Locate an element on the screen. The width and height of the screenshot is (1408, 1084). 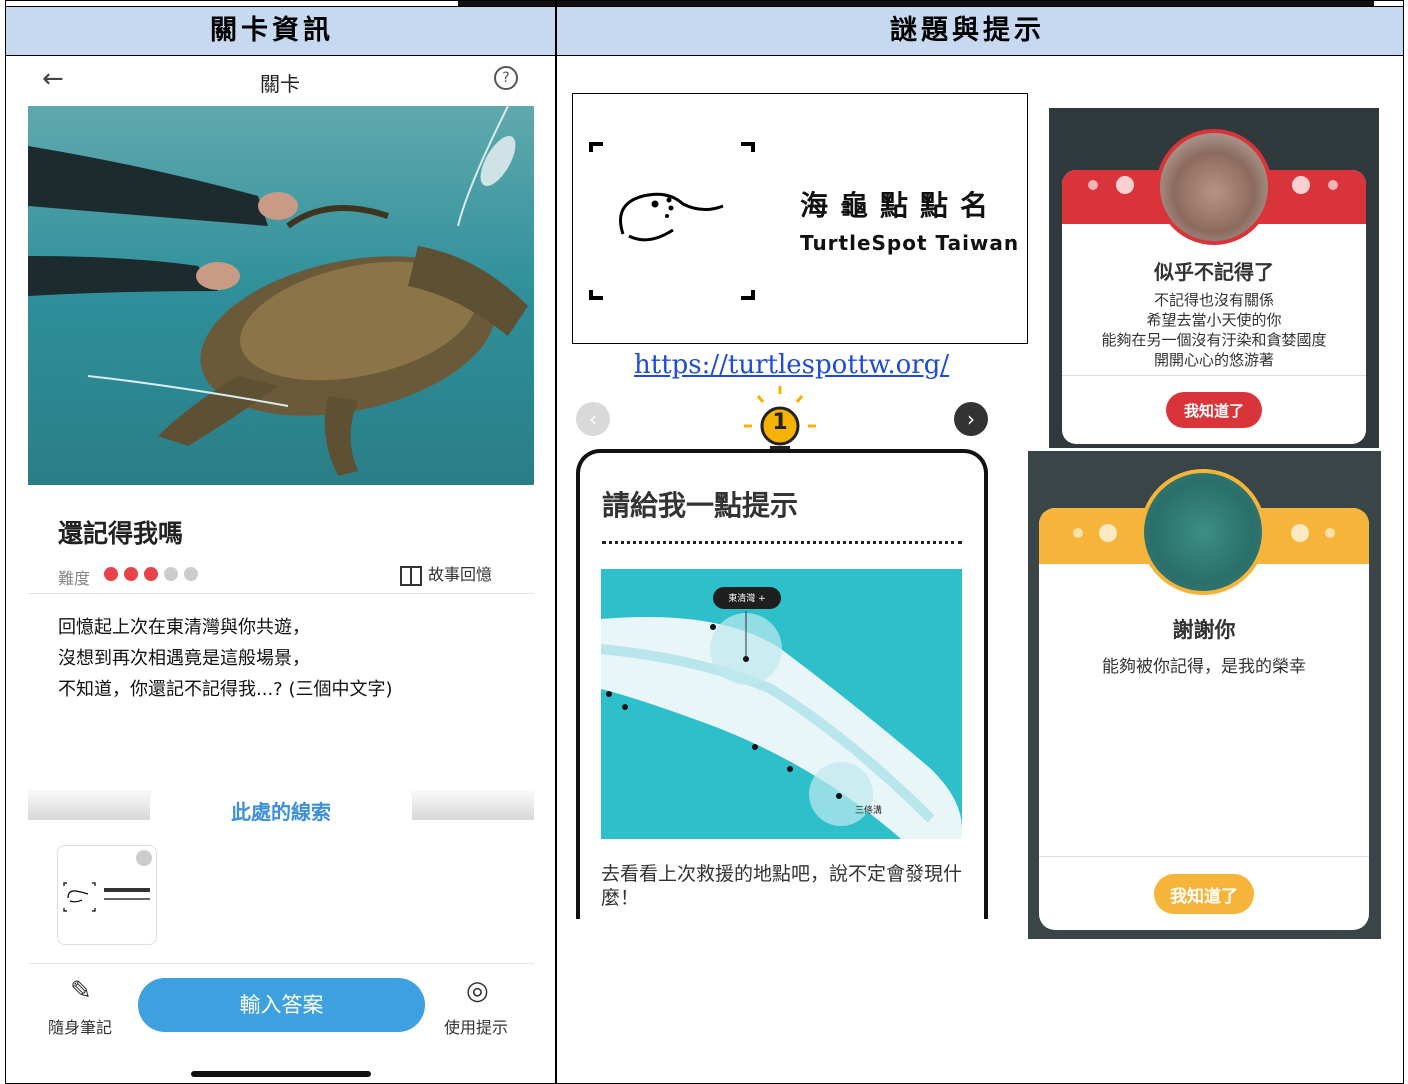
difficulty-label: 難度 is located at coordinates (74, 578).